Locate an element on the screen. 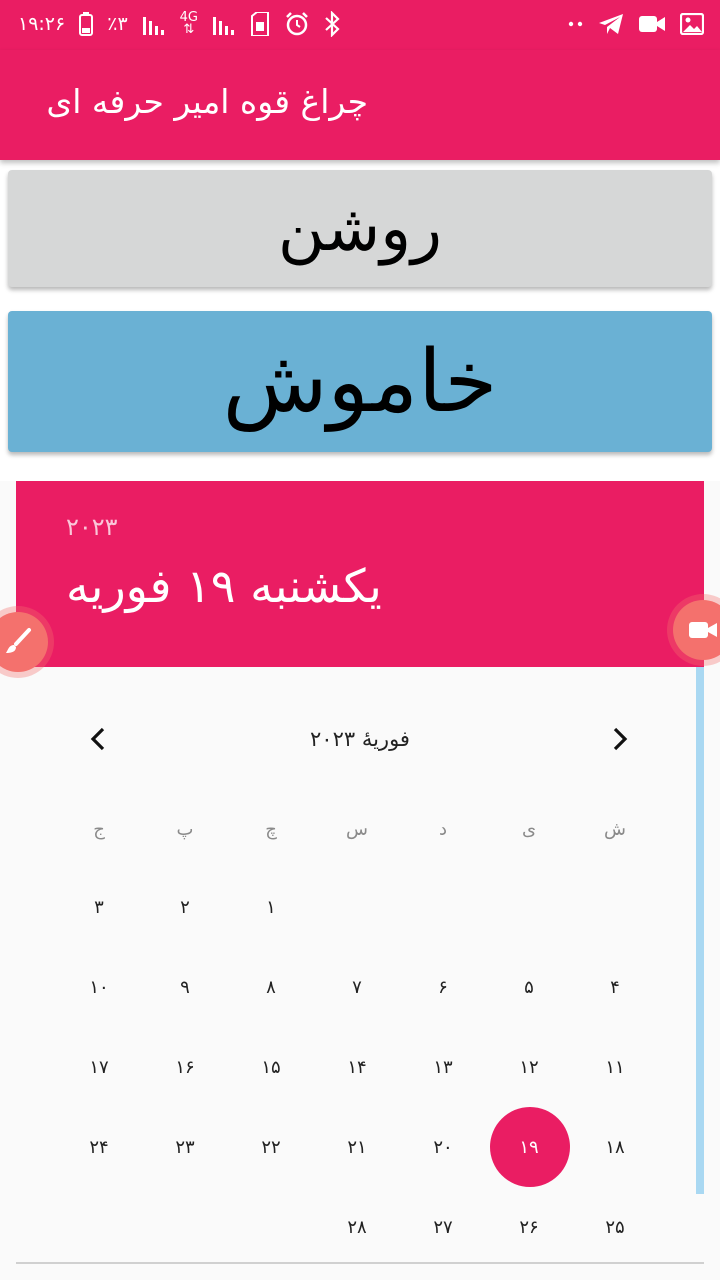 The width and height of the screenshot is (720, 1280). weekday-label: د is located at coordinates (443, 829).